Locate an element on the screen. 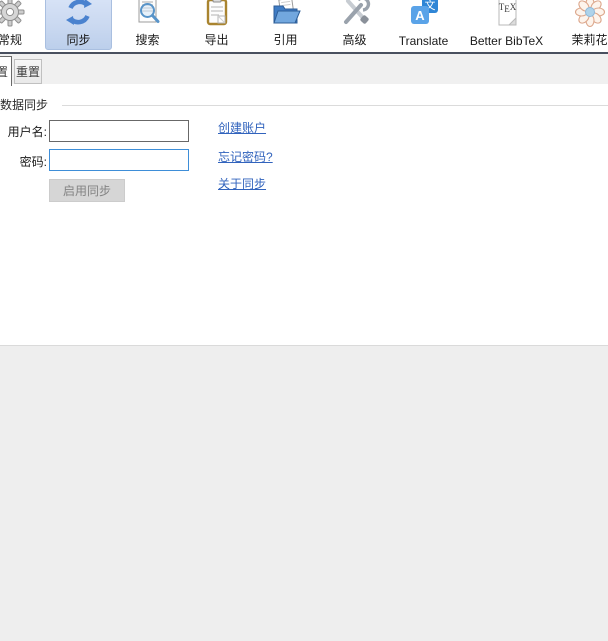 Image resolution: width=608 pixels, height=641 pixels. password-input is located at coordinates (119, 160).